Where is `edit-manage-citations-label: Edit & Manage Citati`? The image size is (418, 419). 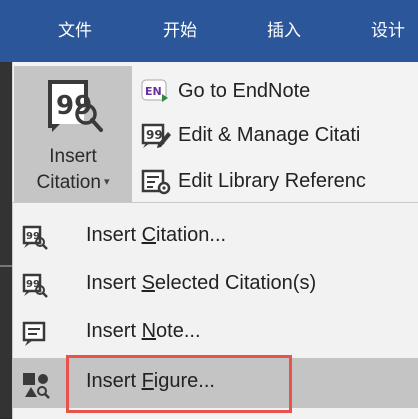 edit-manage-citations-label: Edit & Manage Citati is located at coordinates (269, 135).